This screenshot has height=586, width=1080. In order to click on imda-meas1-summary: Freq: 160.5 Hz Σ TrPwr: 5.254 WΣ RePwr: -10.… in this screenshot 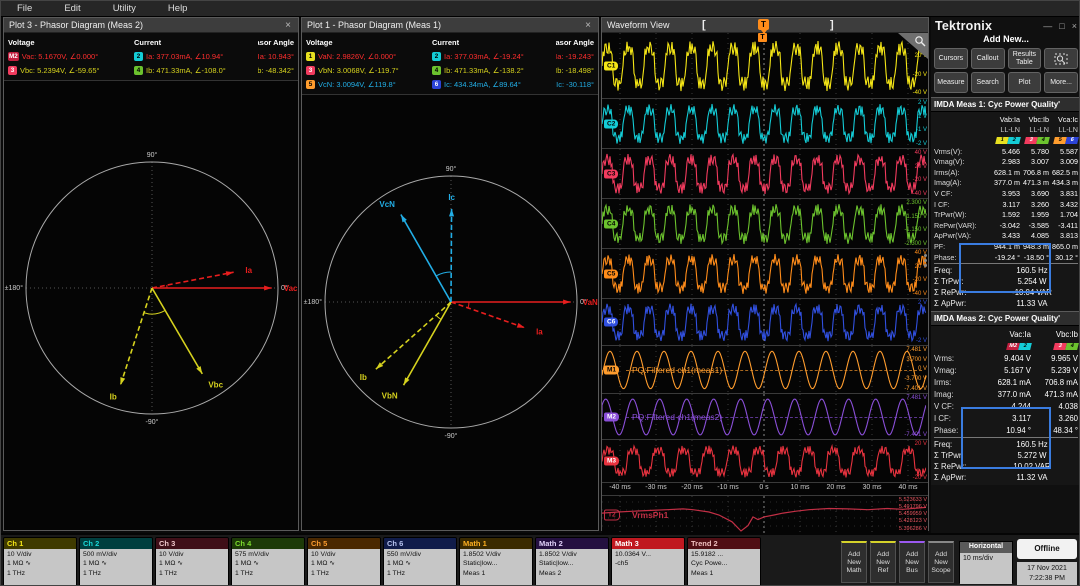, I will do `click(1006, 286)`.